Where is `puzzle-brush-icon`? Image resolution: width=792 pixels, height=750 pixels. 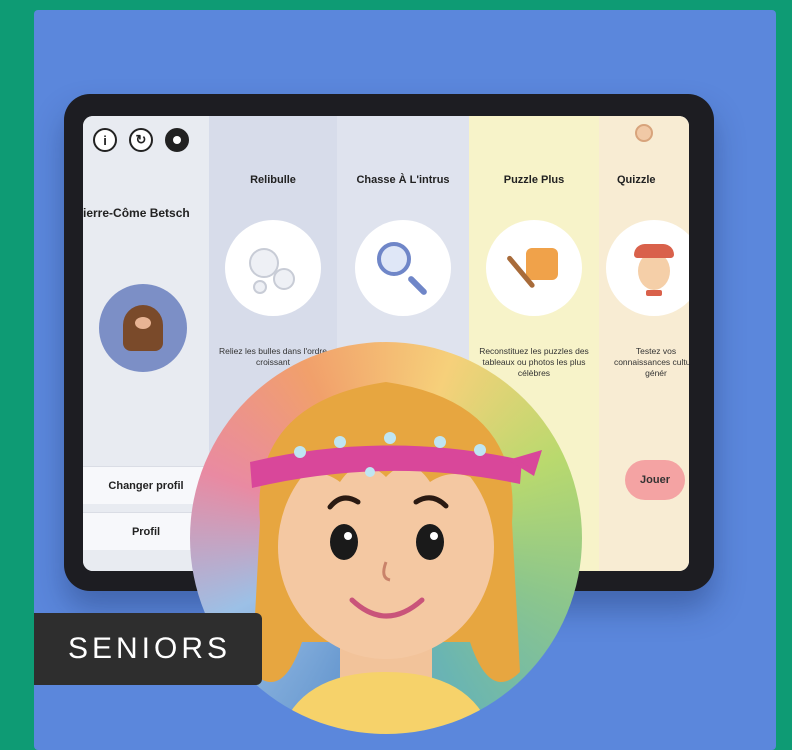 puzzle-brush-icon is located at coordinates (534, 268).